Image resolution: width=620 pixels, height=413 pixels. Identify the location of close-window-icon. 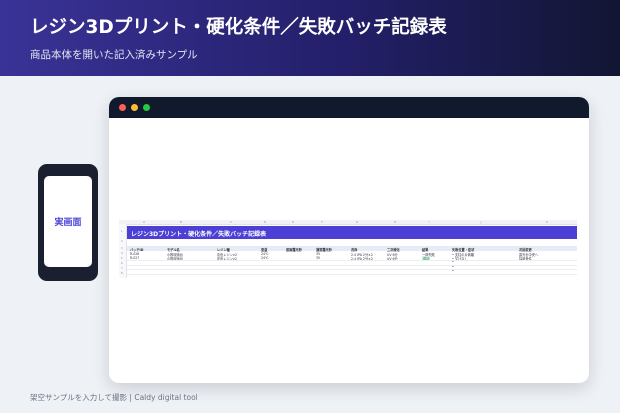
(122, 107).